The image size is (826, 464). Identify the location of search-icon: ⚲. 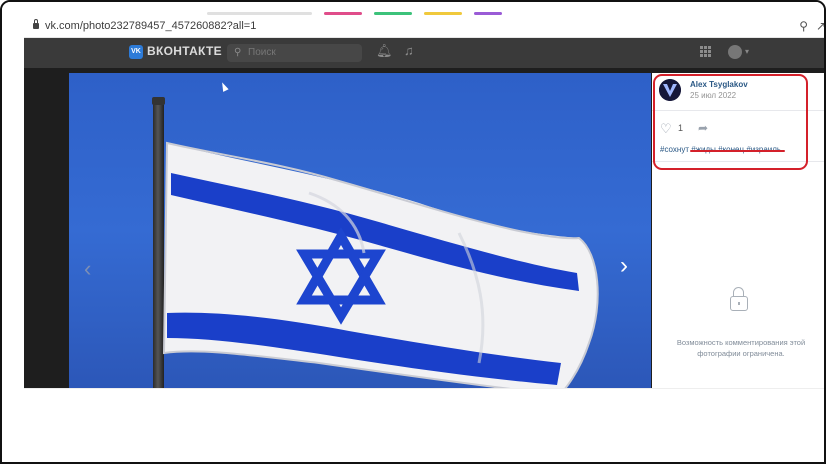
(238, 52).